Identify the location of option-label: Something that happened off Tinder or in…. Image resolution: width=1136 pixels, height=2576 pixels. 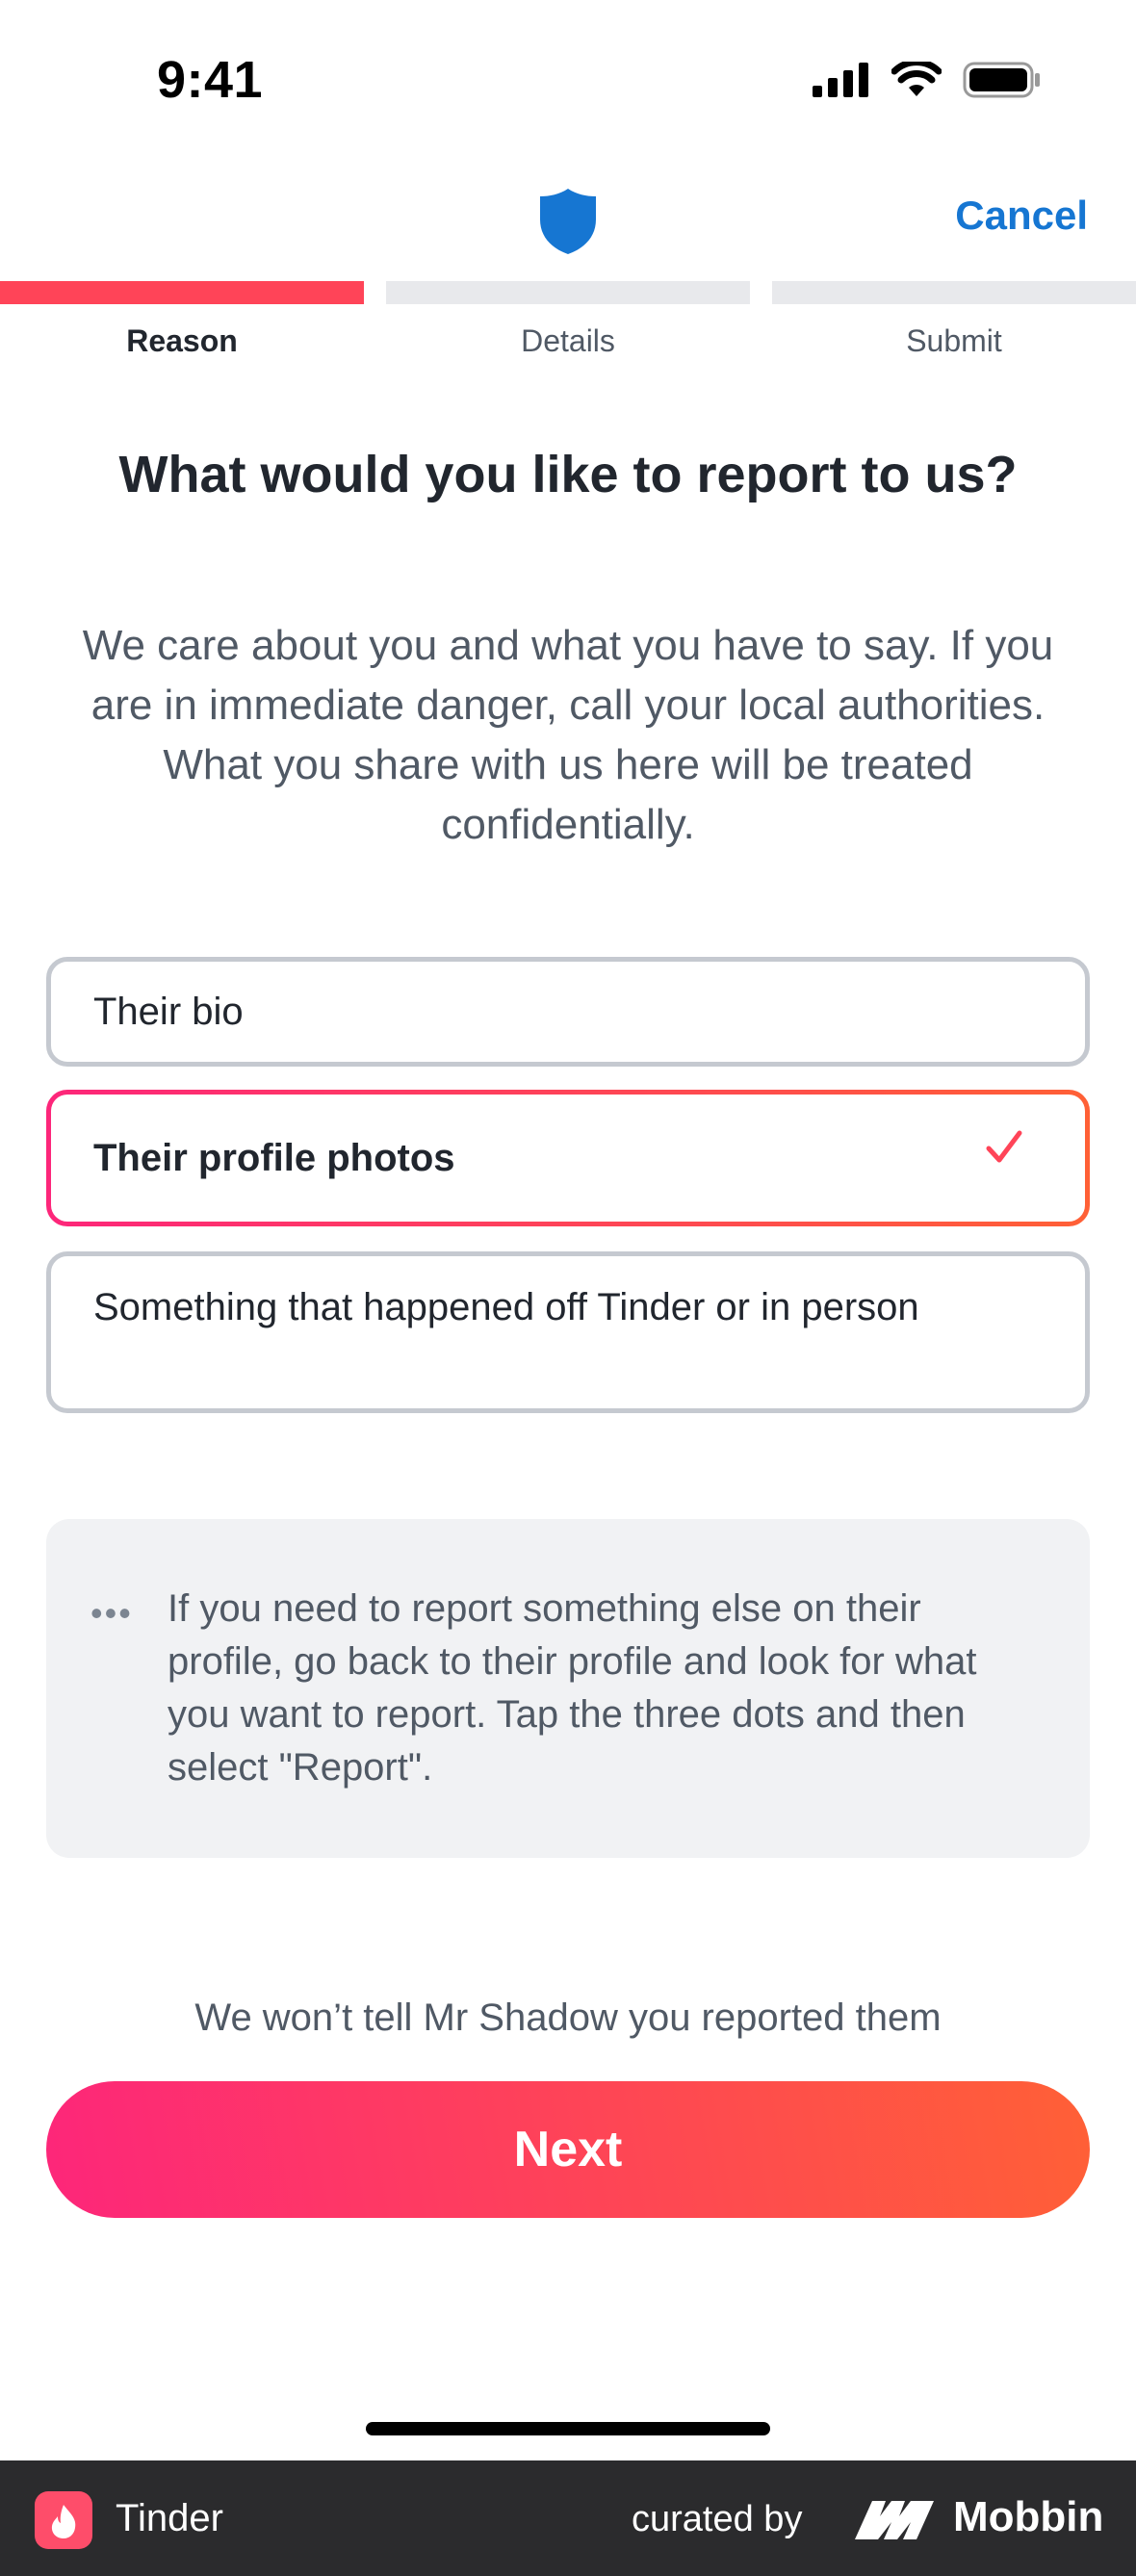
(506, 1307).